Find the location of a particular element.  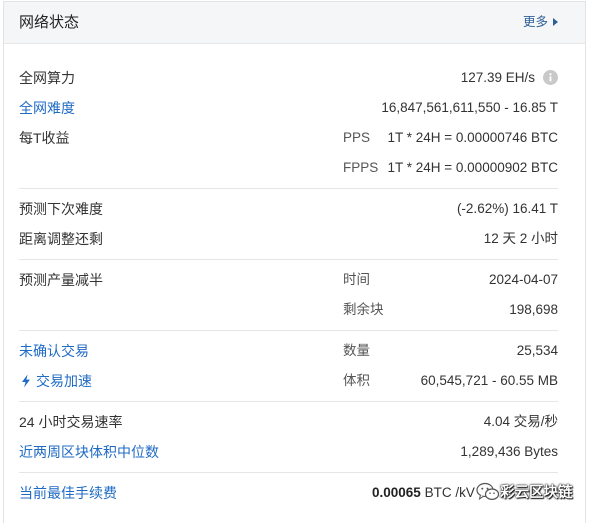

row-earnings-pps: 每T收益 PPS 1T * 24H = 0.00000746 BTC is located at coordinates (288, 138).